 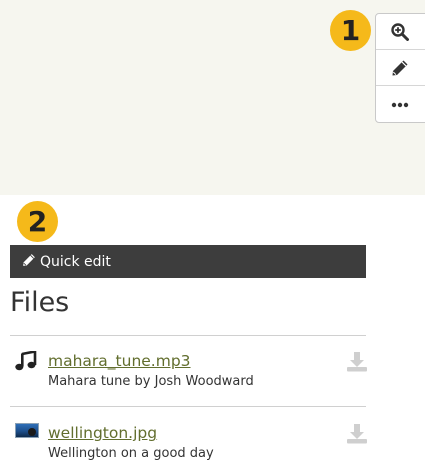 I want to click on more-options-button, so click(x=400, y=104).